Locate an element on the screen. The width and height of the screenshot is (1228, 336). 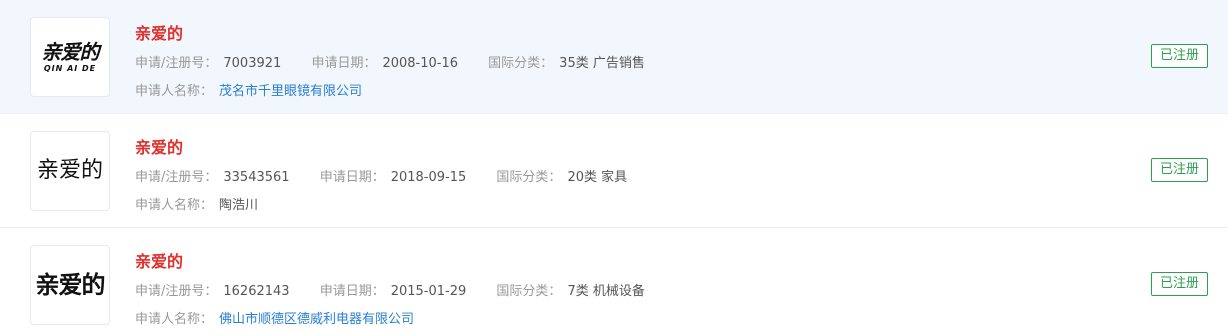
applicant-link: 佛山市顺德区德威利电器有限公司 is located at coordinates (316, 319).